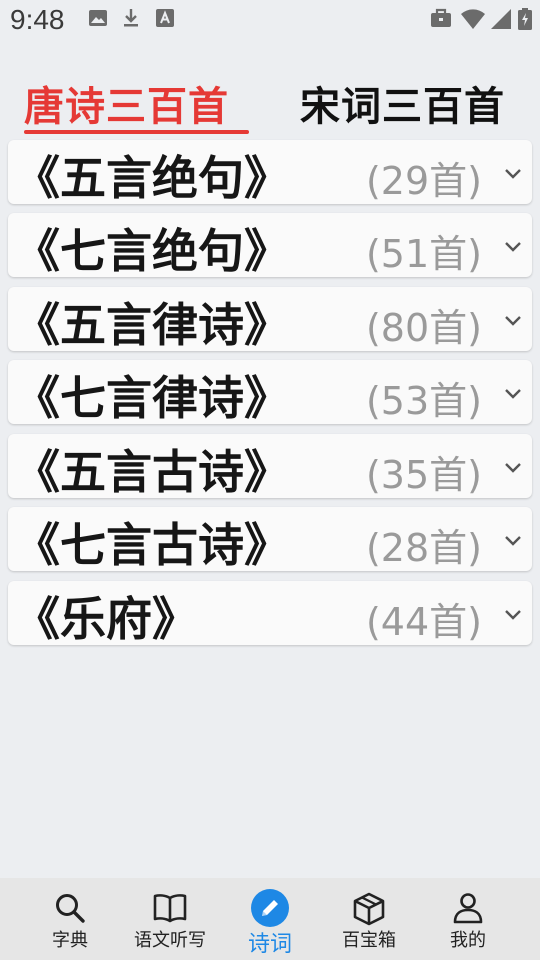  I want to click on bottom-navigation: 字典 语文听写 诗词 百宝箱 我的, so click(270, 919).